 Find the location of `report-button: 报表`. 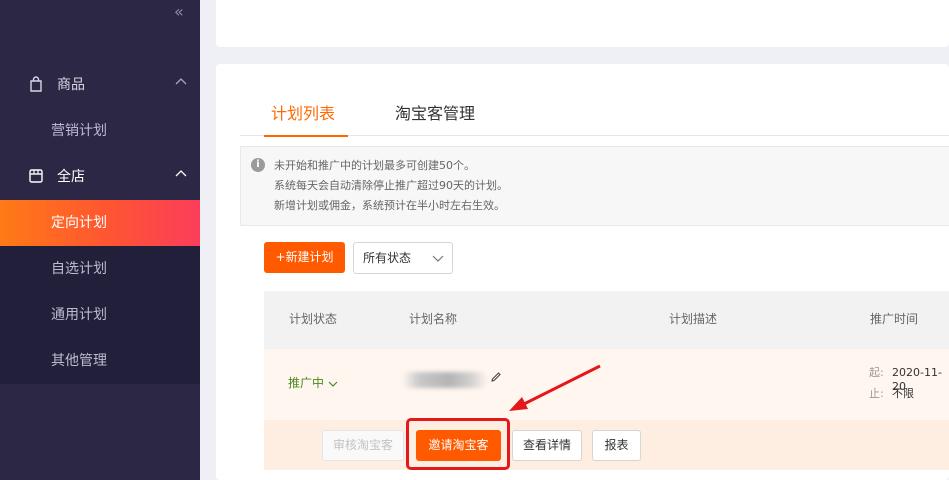

report-button: 报表 is located at coordinates (616, 445).